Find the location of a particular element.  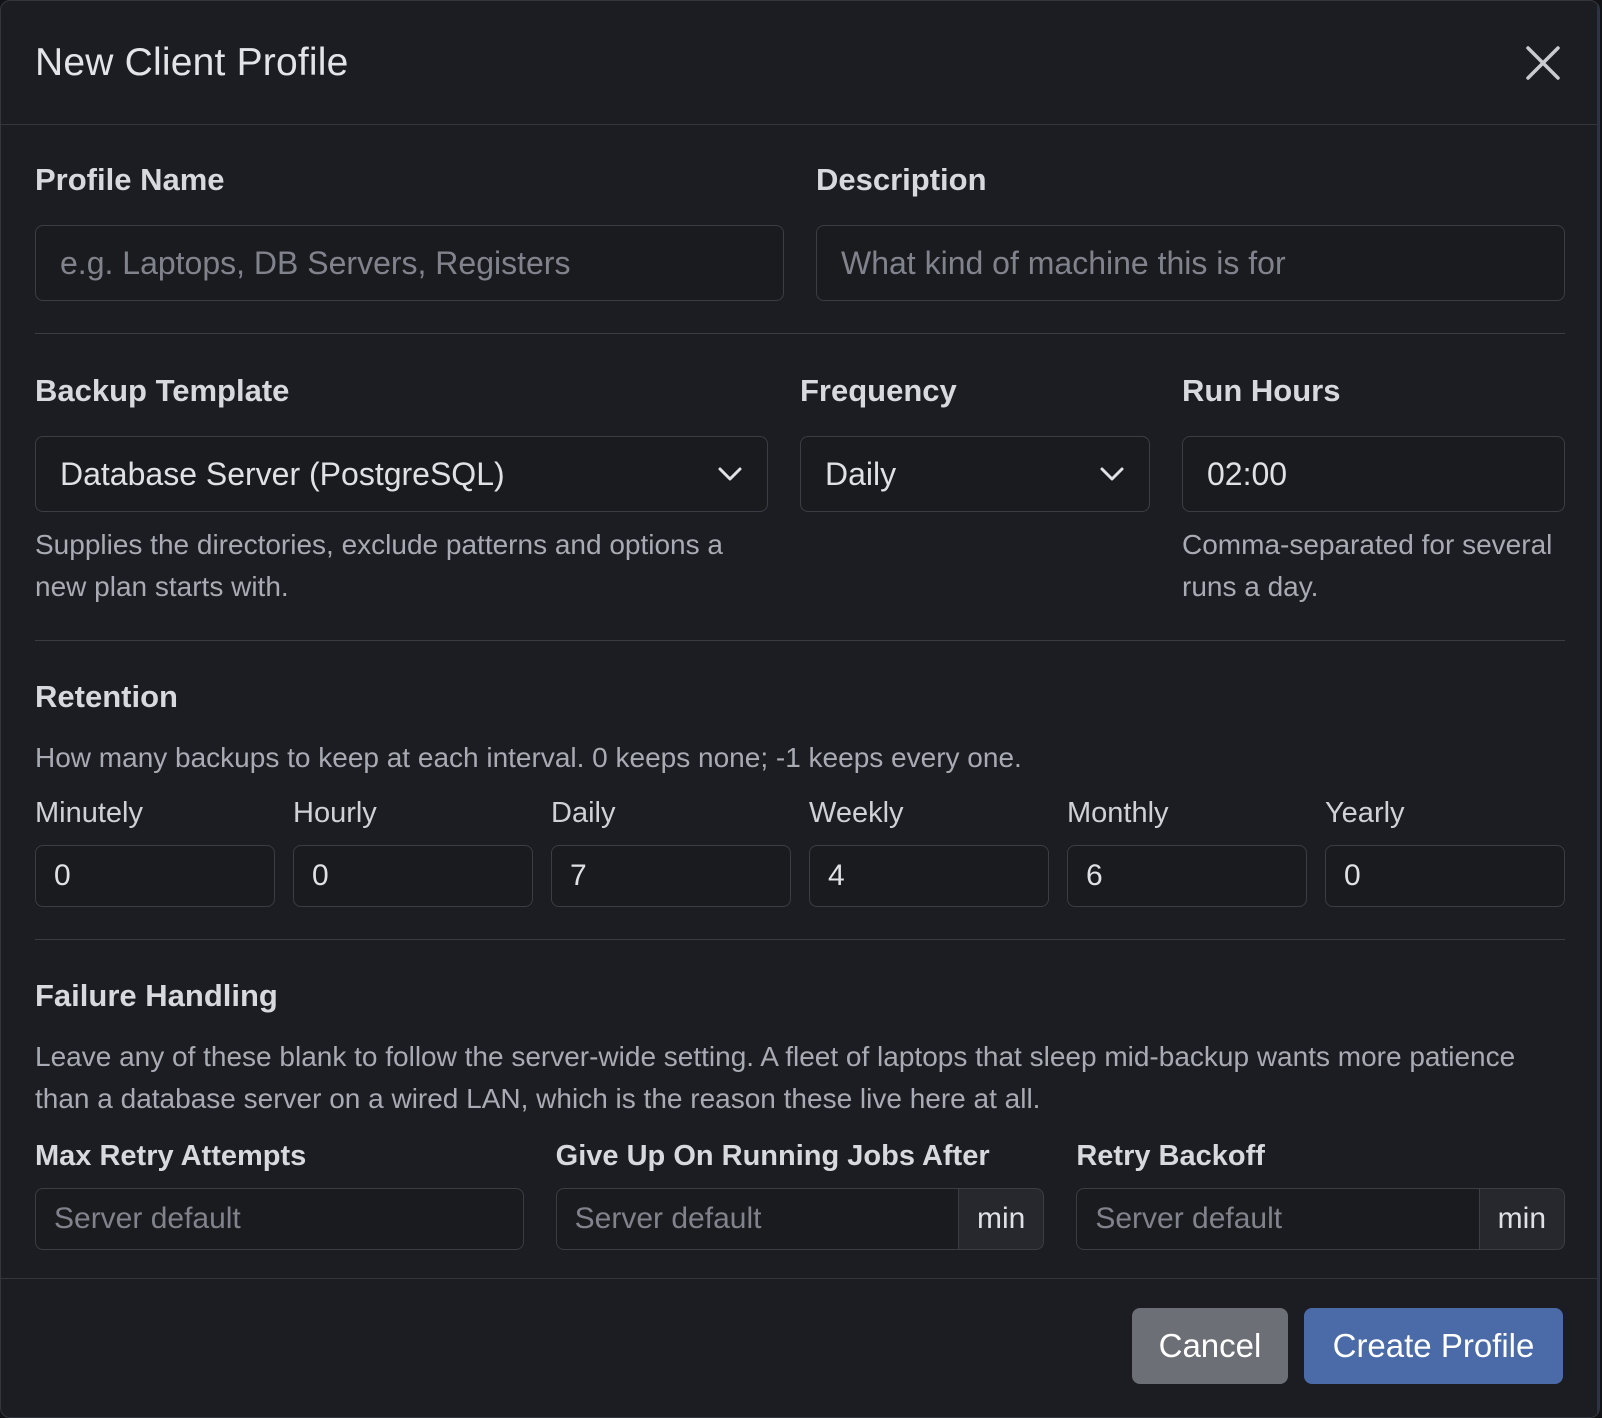

frequency-value: Daily is located at coordinates (861, 473).